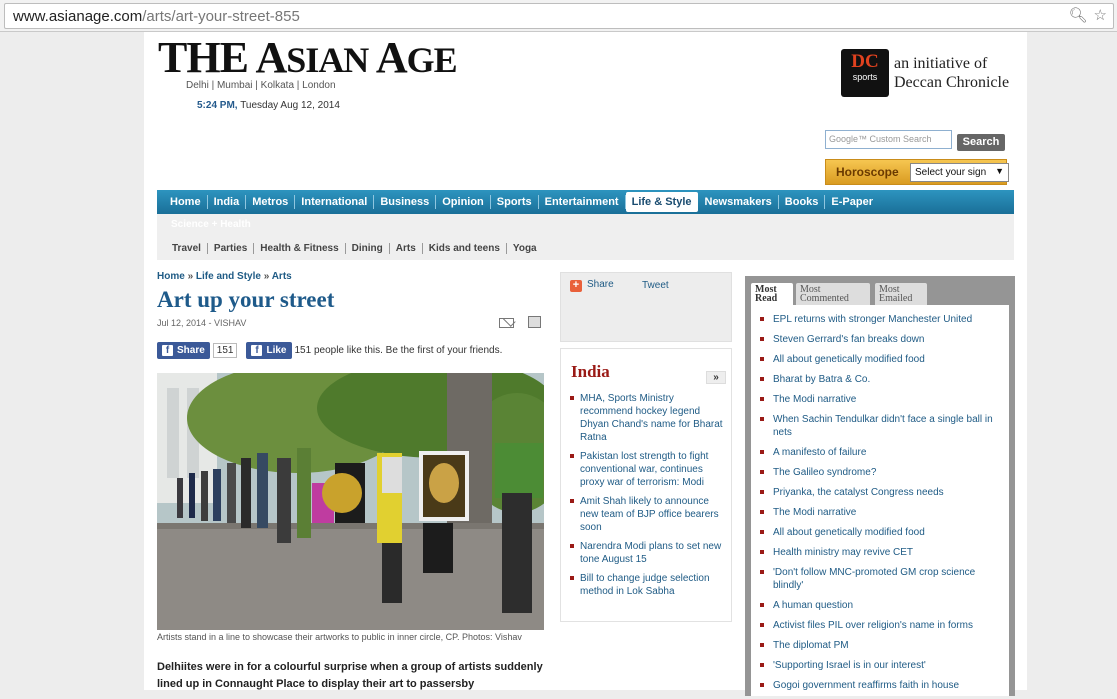  Describe the element at coordinates (881, 472) in the screenshot. I see `most-read-item: The Galileo syndrome?` at that location.